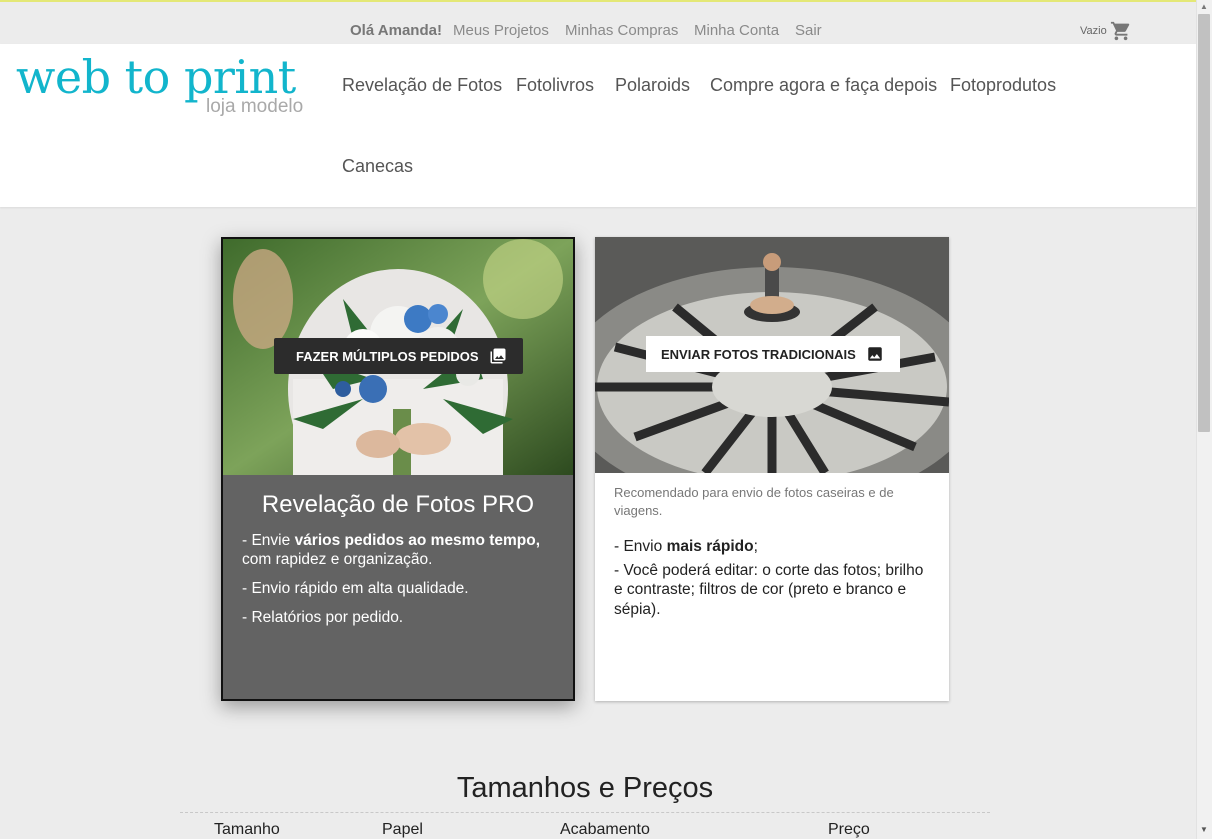  Describe the element at coordinates (159, 82) in the screenshot. I see `logo: web to print loja modelo` at that location.